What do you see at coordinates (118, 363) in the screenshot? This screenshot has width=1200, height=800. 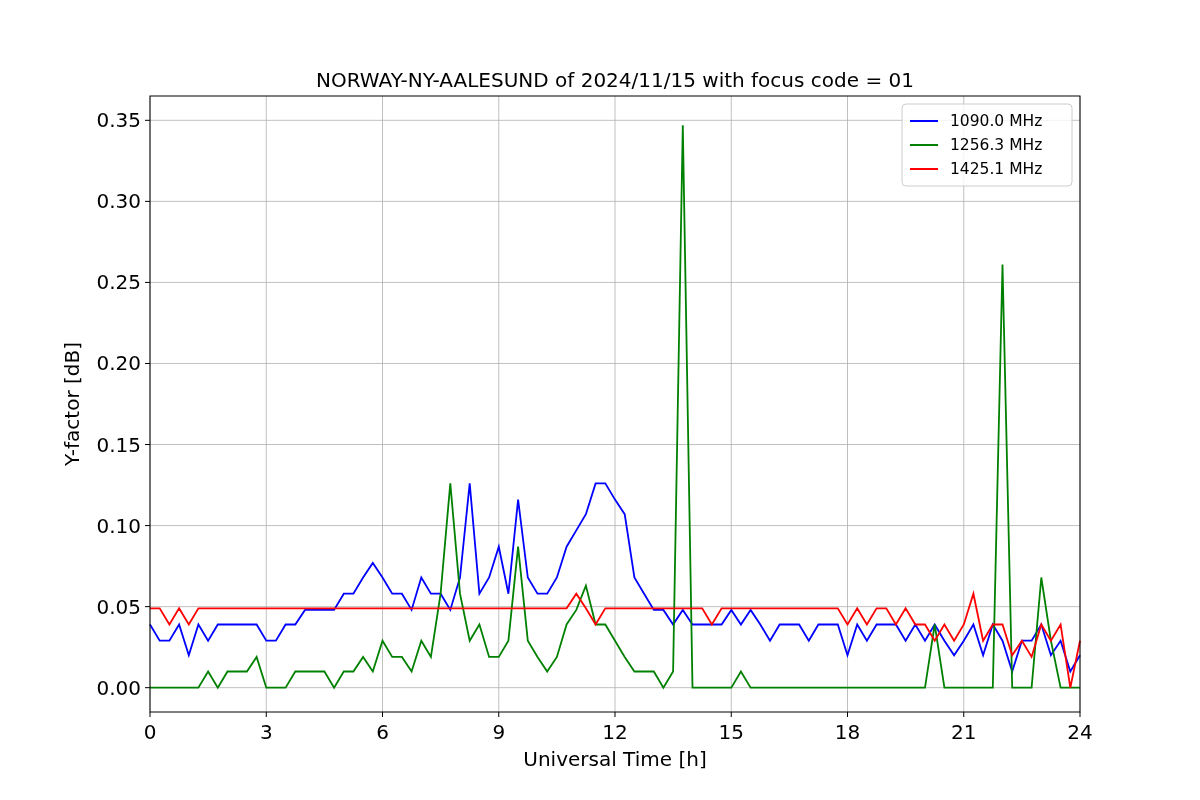 I see `tick-label: 0.20` at bounding box center [118, 363].